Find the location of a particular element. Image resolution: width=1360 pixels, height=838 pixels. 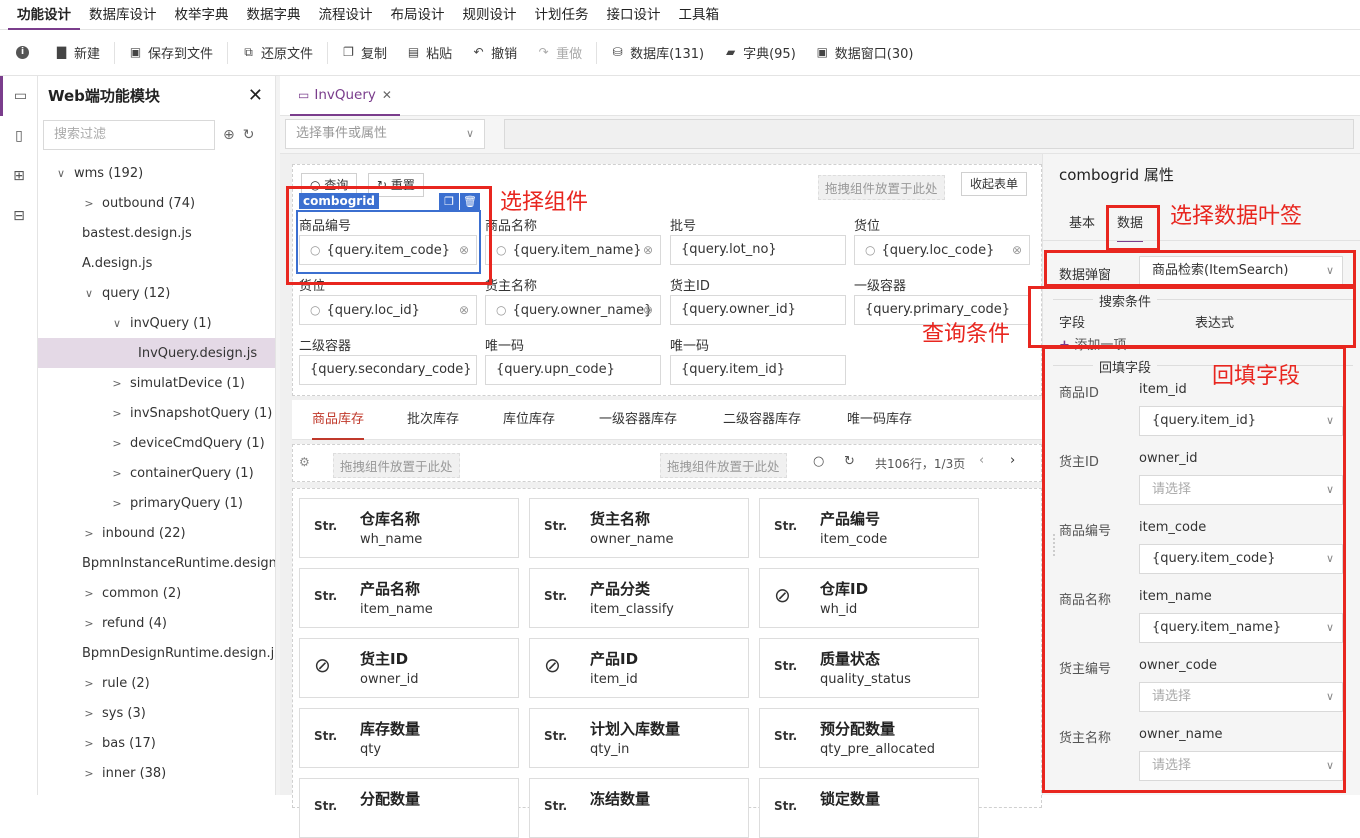

column-card: Str. 冻结数量 is located at coordinates (639, 808).